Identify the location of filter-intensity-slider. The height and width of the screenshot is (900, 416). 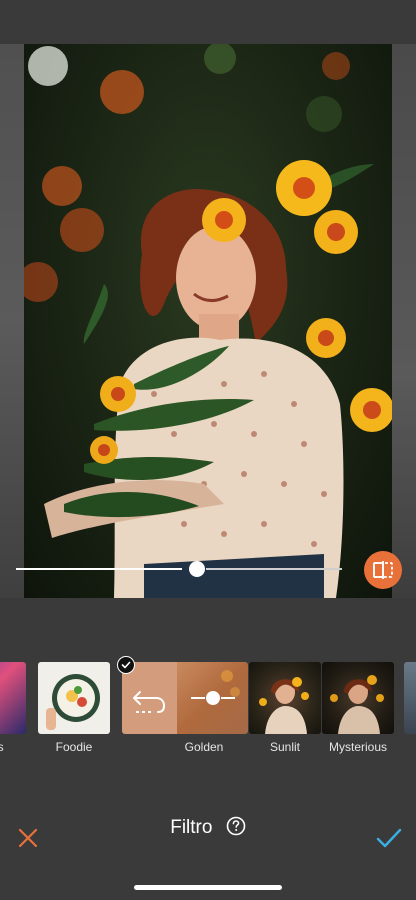
(179, 569).